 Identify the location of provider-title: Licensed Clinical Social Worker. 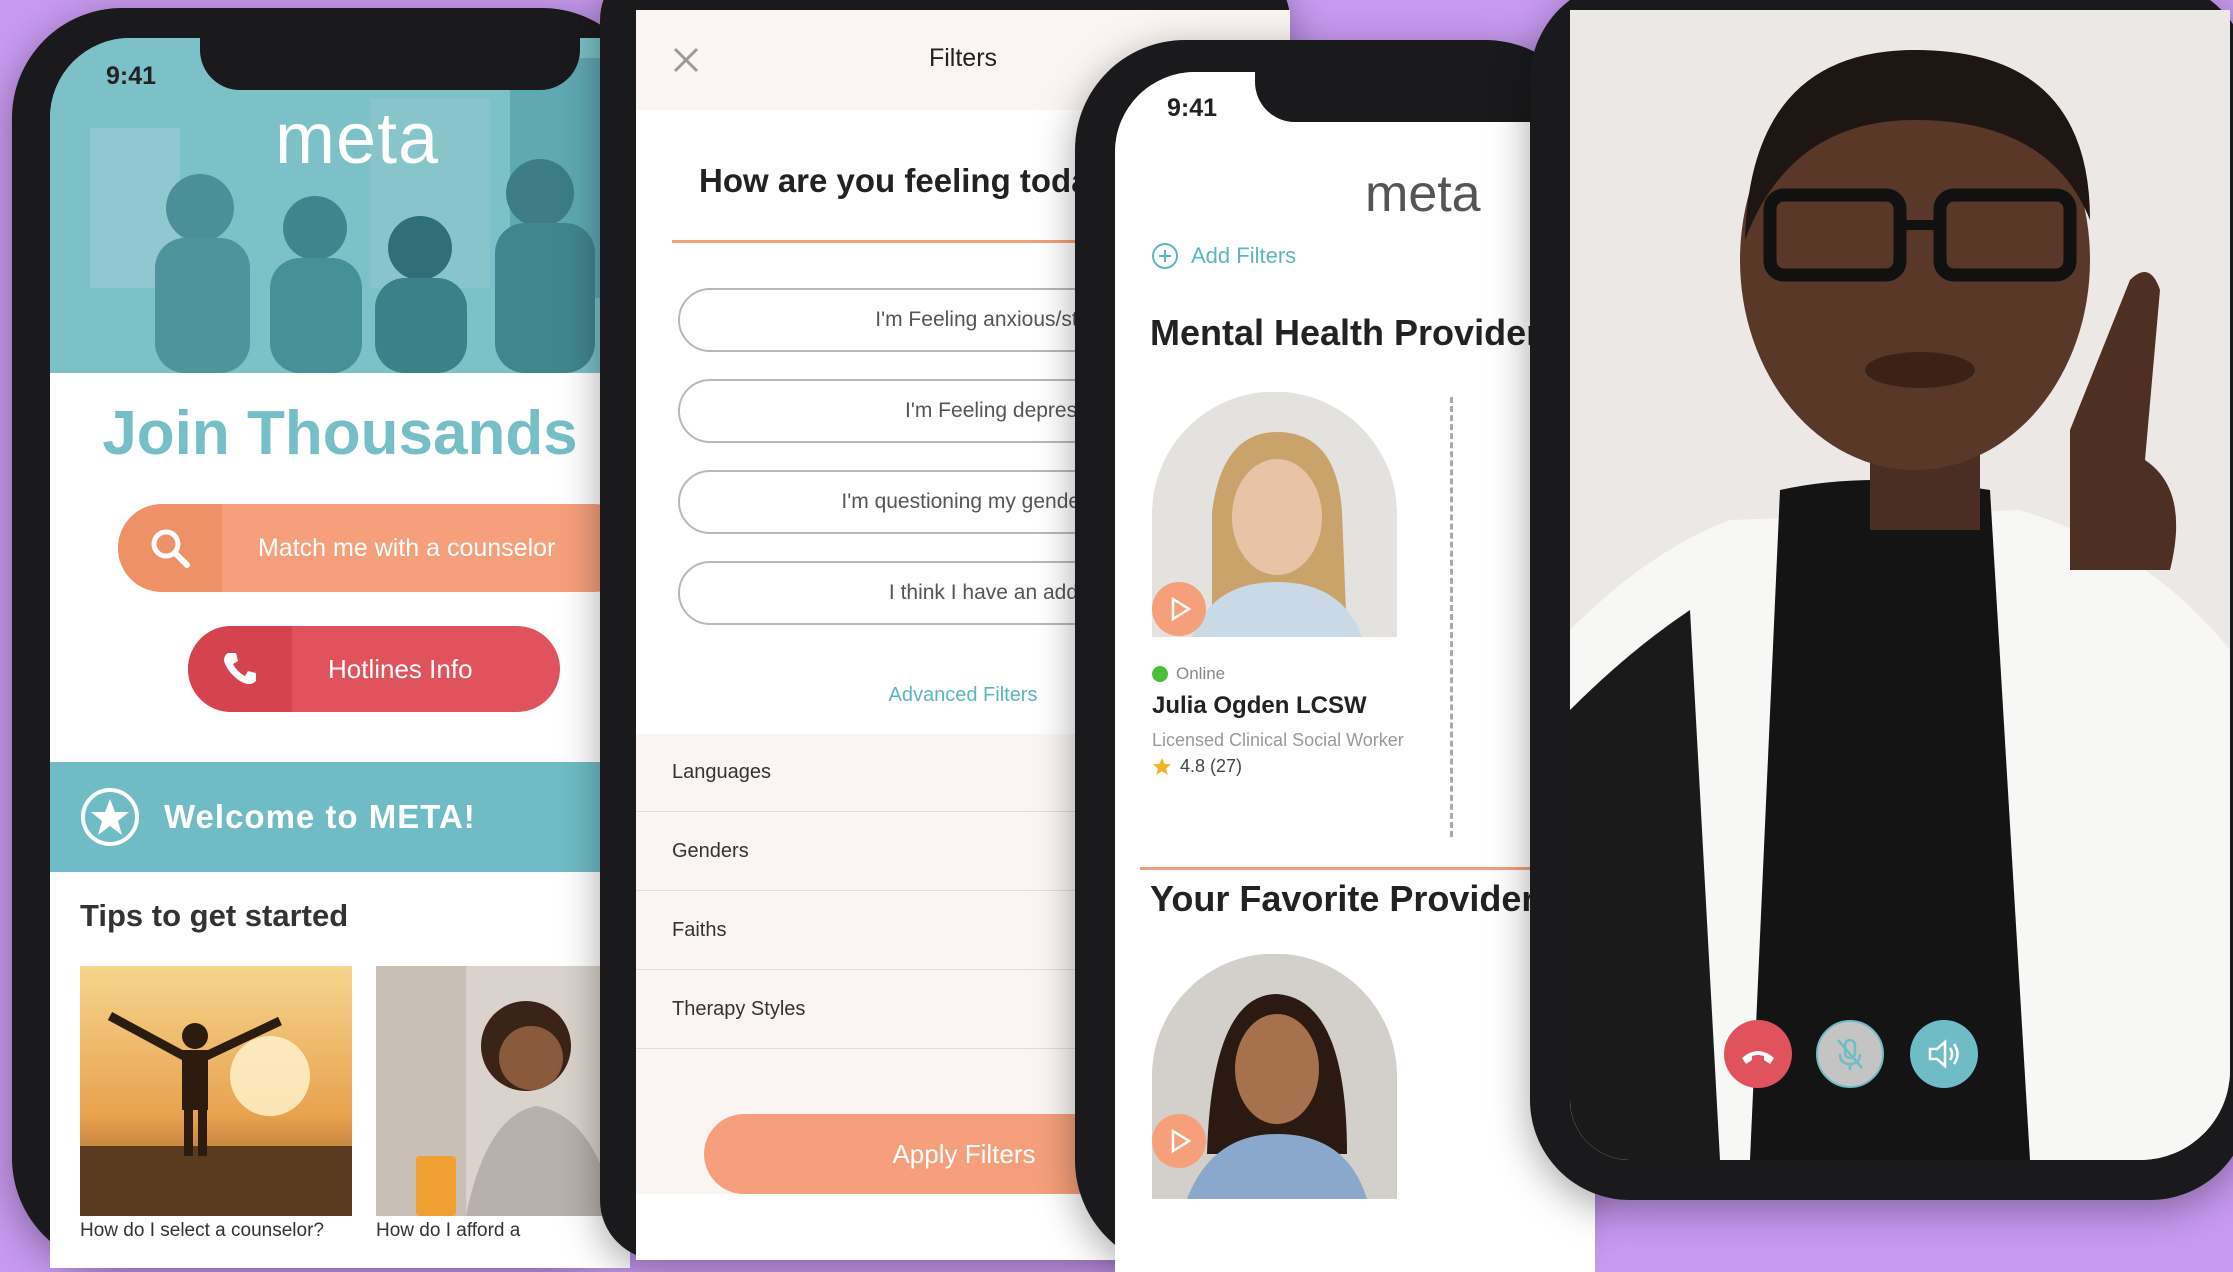
(1278, 740).